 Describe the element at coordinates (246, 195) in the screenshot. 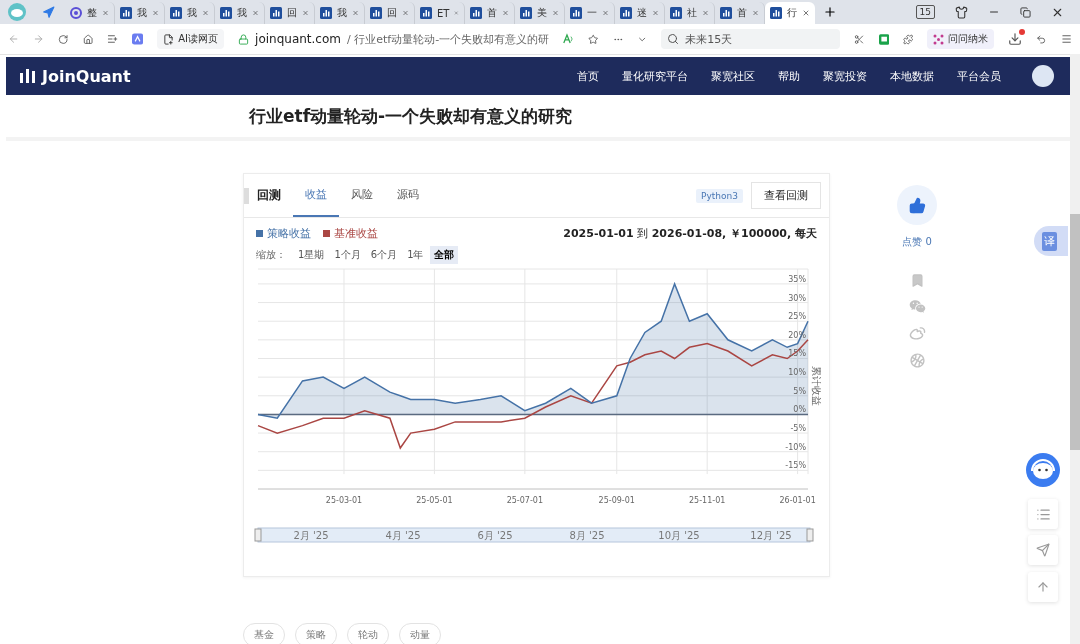

I see `accent-bar` at that location.